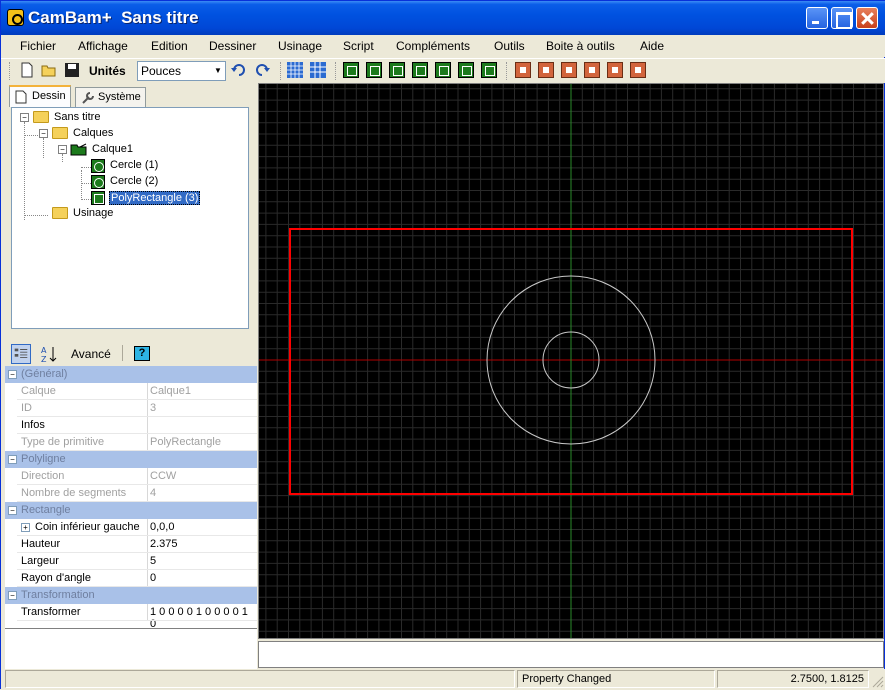  Describe the element at coordinates (131, 544) in the screenshot. I see `property-row: Hauteur 2.375` at that location.